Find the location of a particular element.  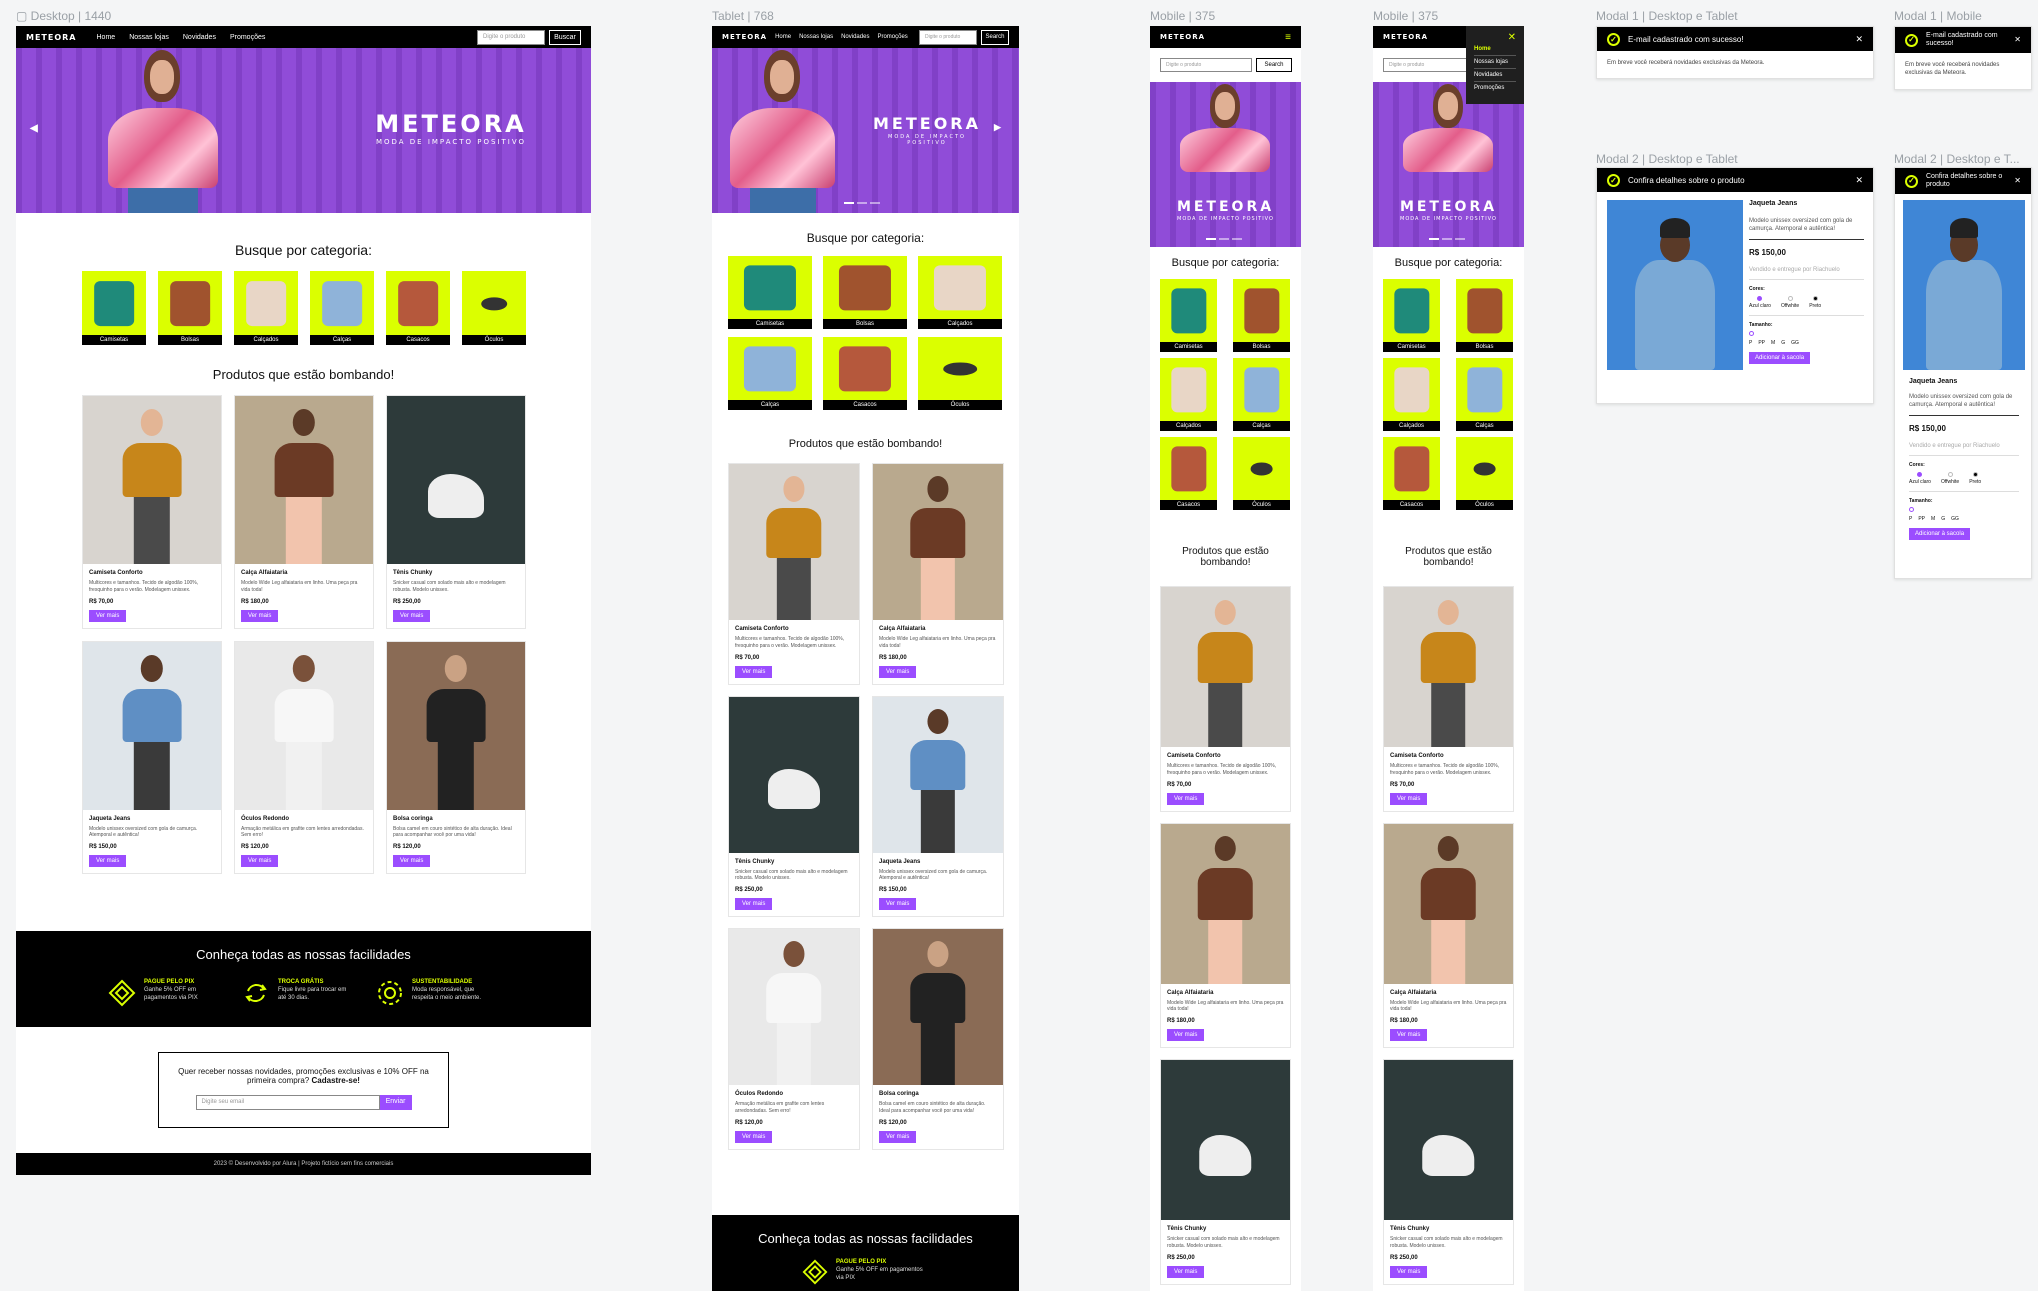

category-label: Calçados is located at coordinates (1411, 426).